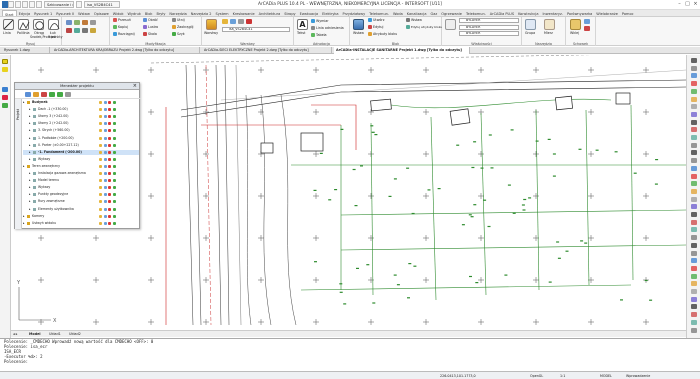  What do you see at coordinates (414, 20) in the screenshot?
I see `insert-button-small: Wstaw` at bounding box center [414, 20].